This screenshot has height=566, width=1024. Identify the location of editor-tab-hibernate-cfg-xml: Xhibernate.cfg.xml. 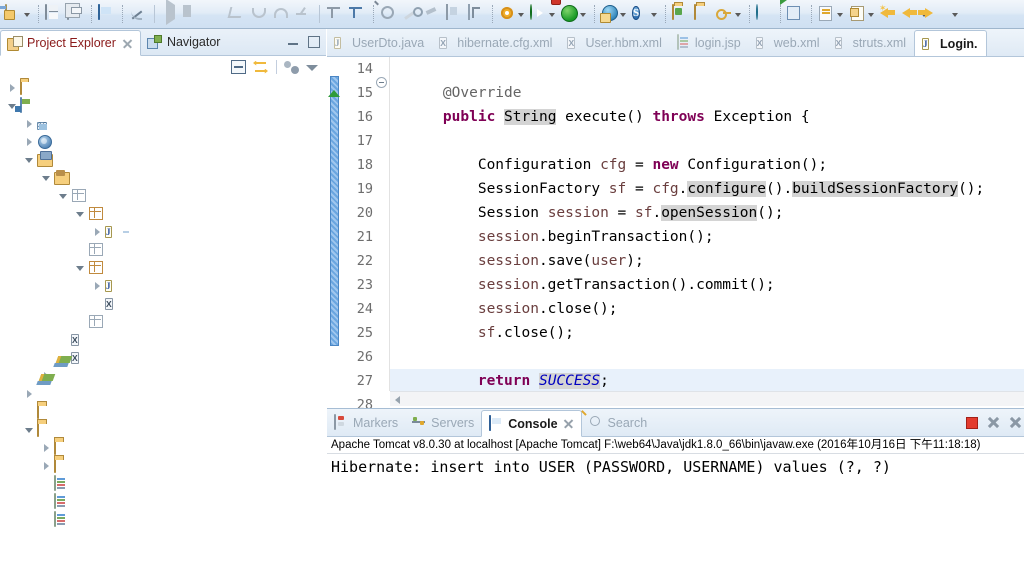
(496, 42).